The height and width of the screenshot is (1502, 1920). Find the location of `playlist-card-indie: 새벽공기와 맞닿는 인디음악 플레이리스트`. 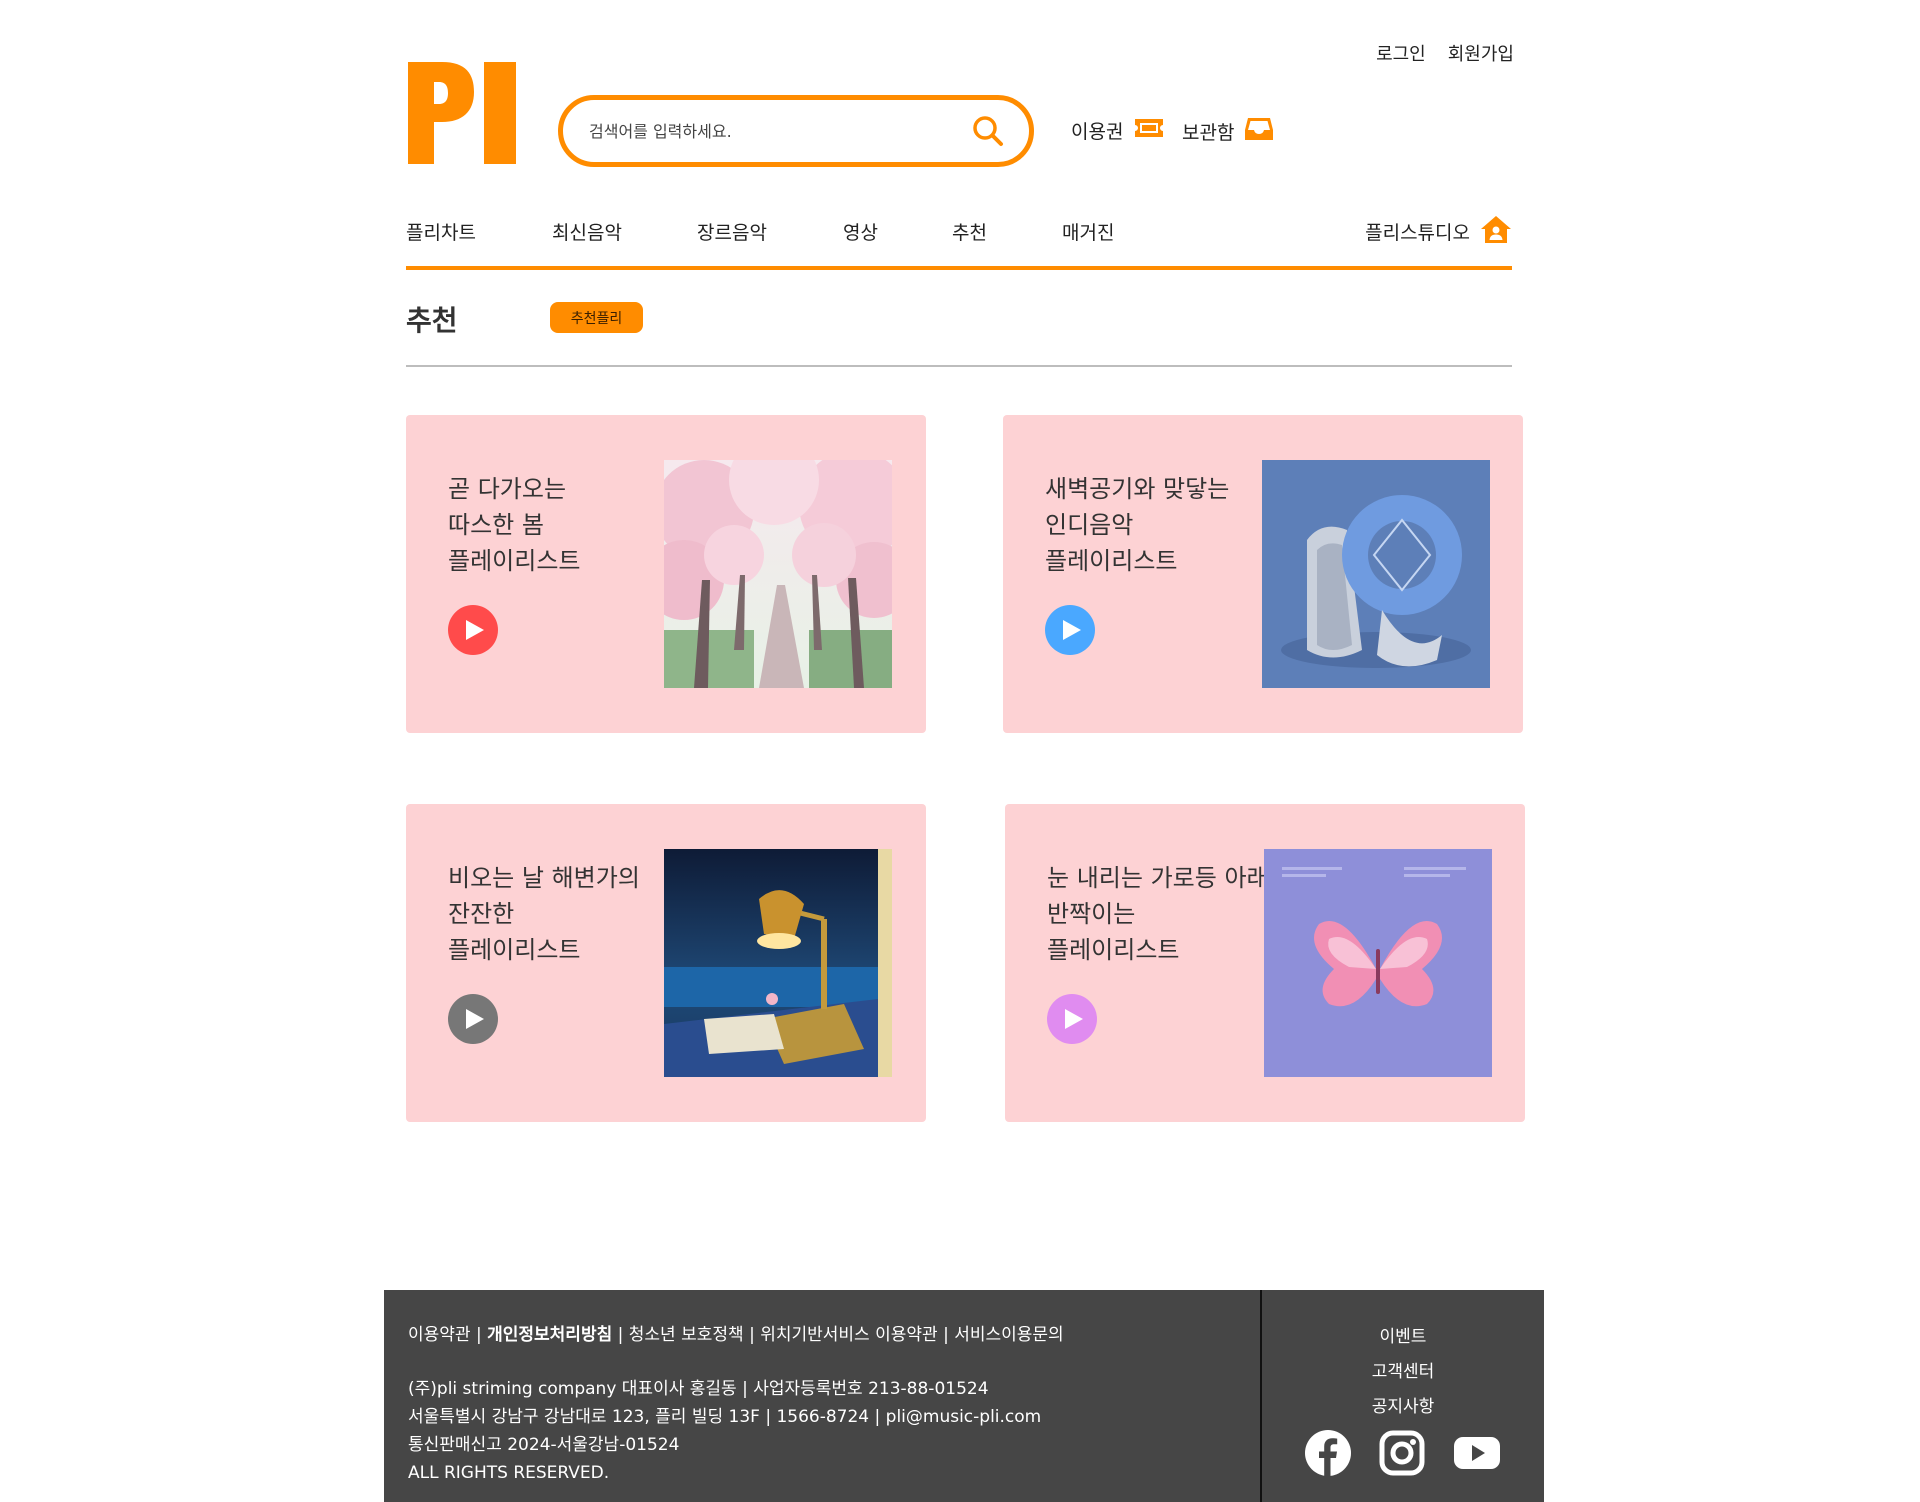

playlist-card-indie: 새벽공기와 맞닿는 인디음악 플레이리스트 is located at coordinates (1263, 574).